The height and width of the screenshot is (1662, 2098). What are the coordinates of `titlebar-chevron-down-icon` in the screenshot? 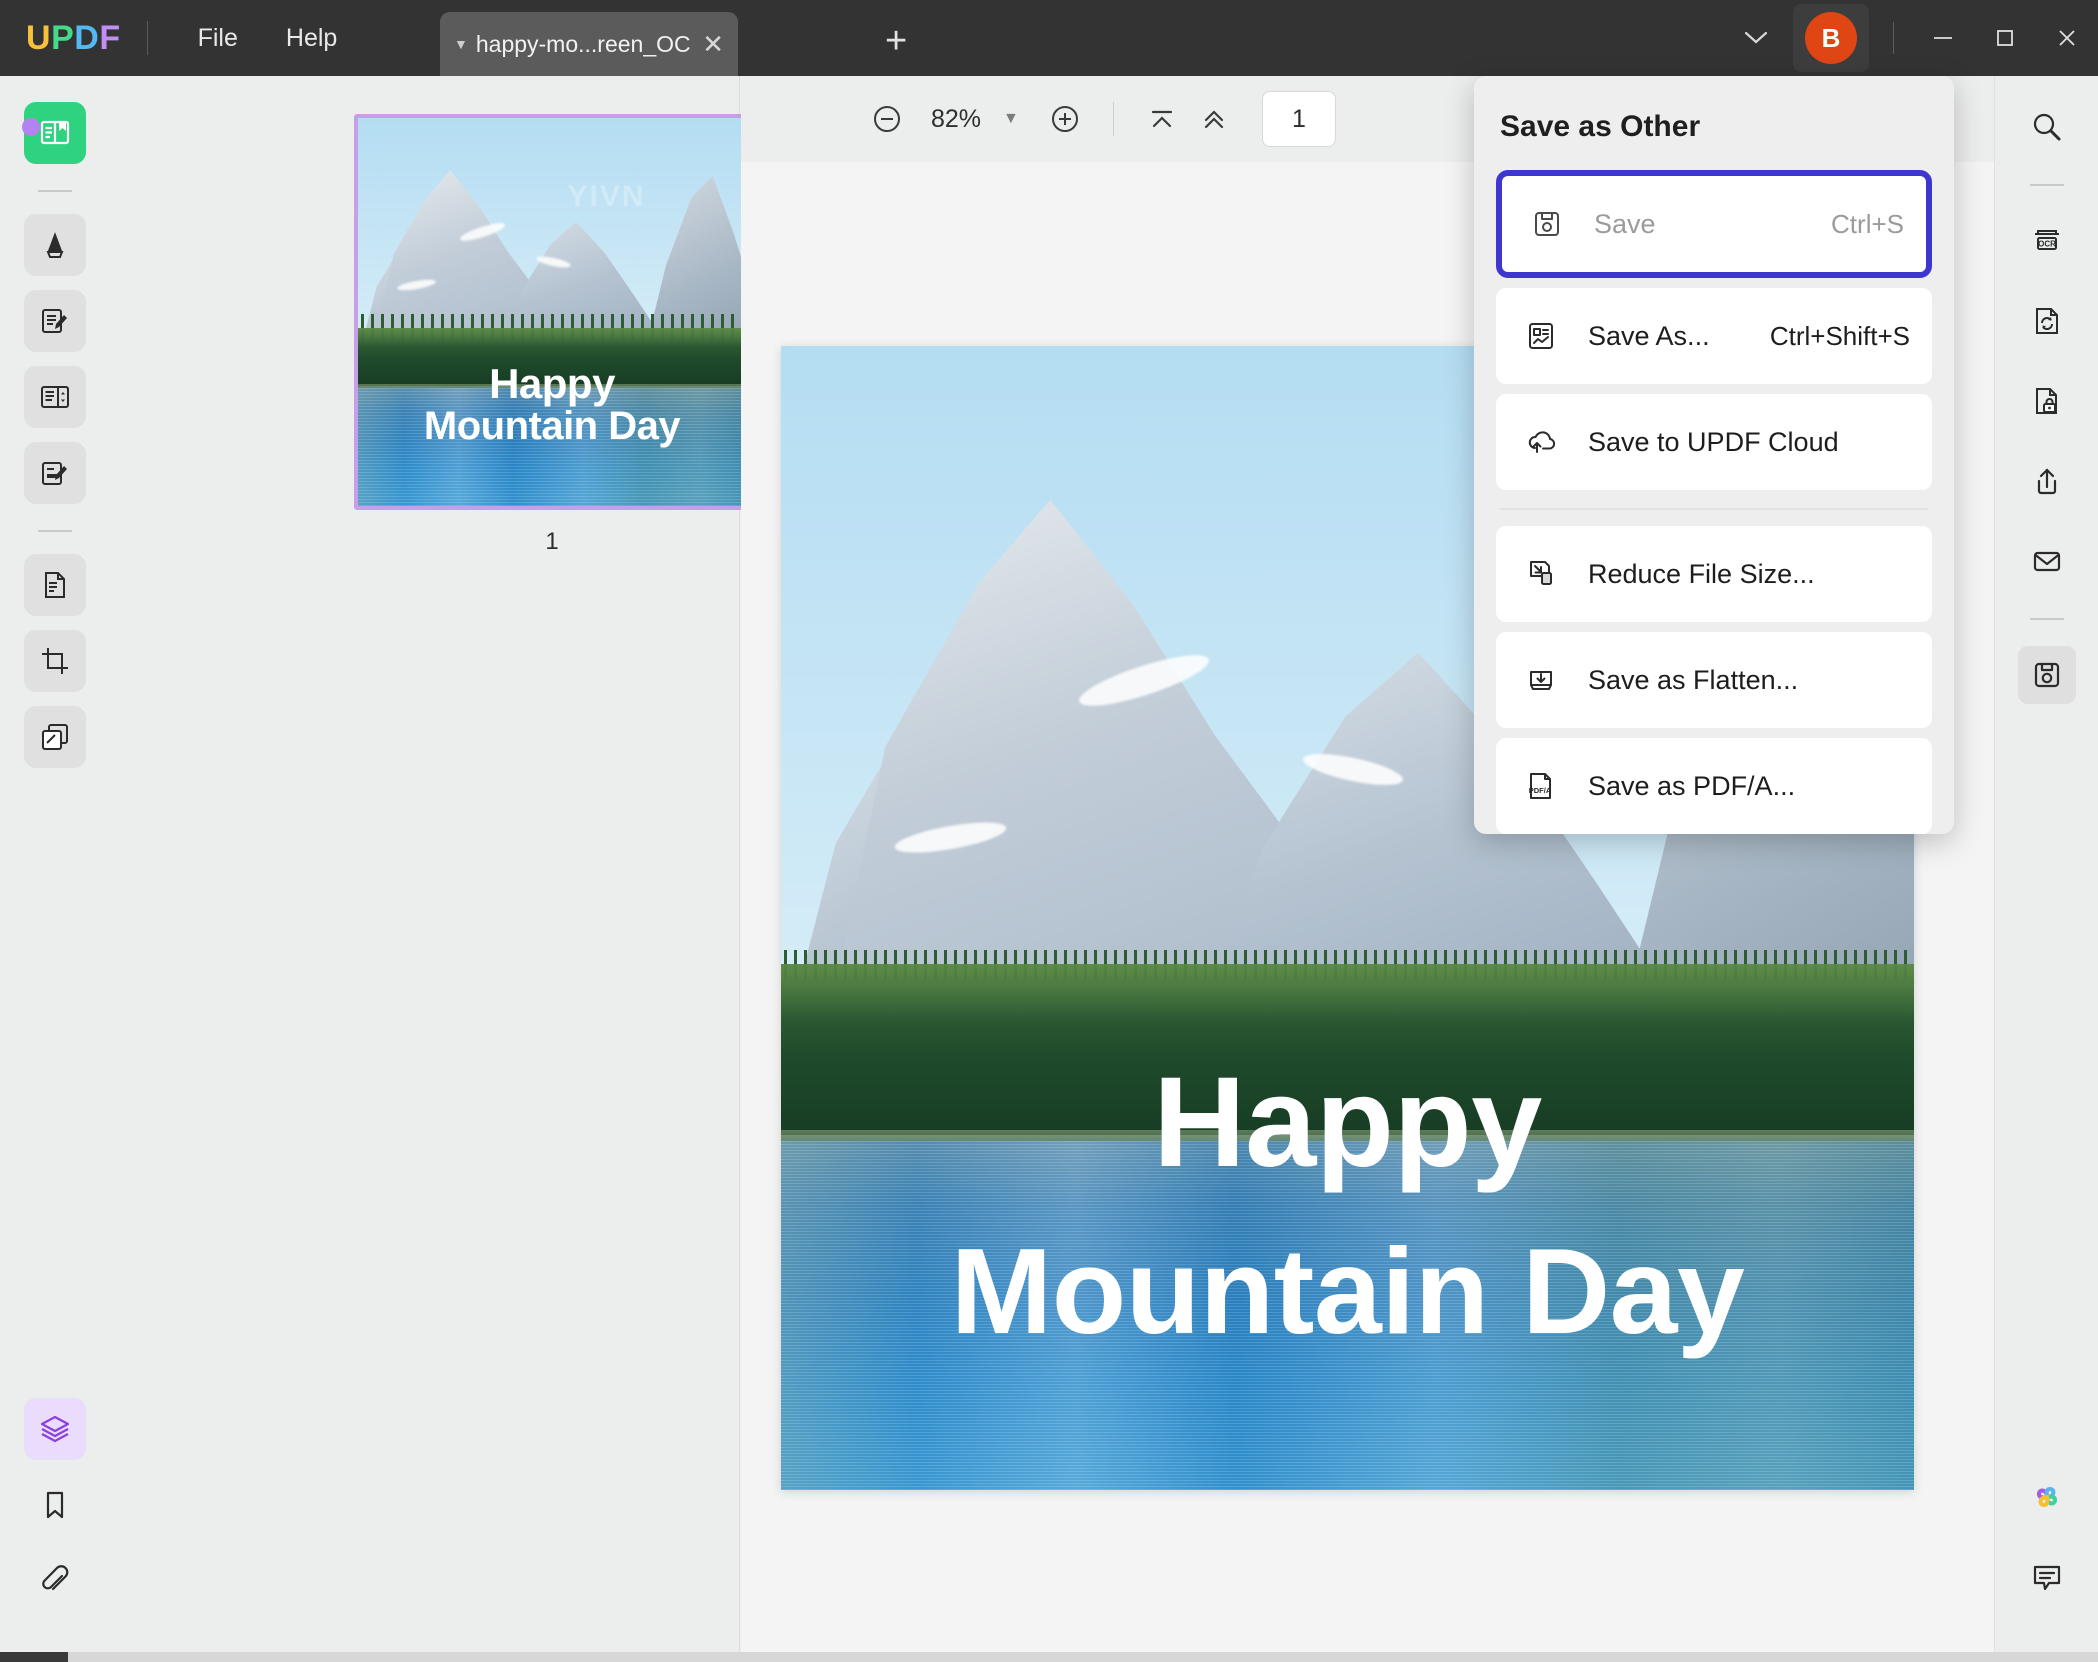 It's located at (1756, 38).